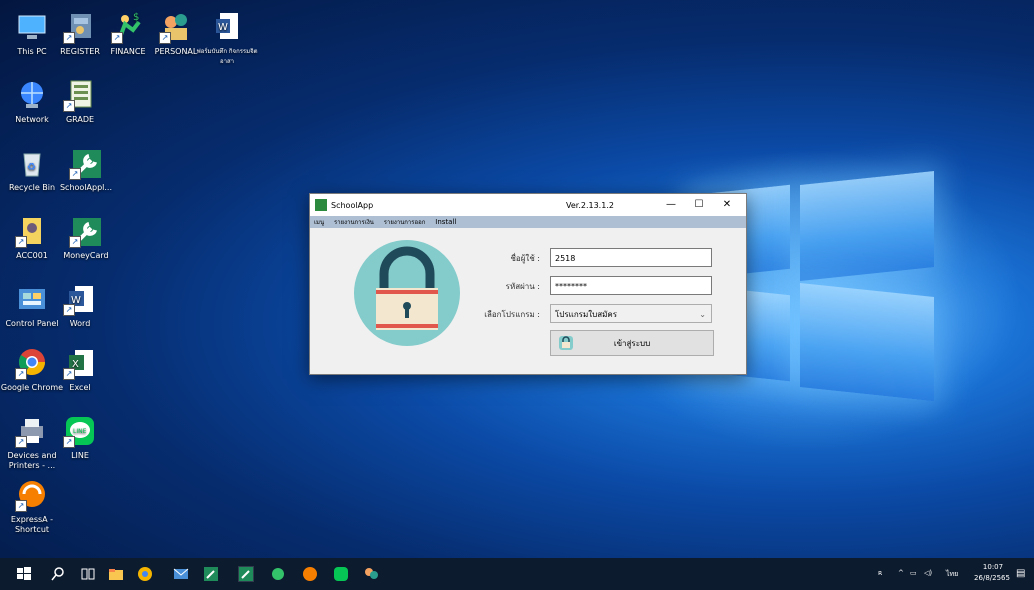 Image resolution: width=1034 pixels, height=590 pixels. Describe the element at coordinates (86, 255) in the screenshot. I see `desktop-icon-label: MoneyCard` at that location.